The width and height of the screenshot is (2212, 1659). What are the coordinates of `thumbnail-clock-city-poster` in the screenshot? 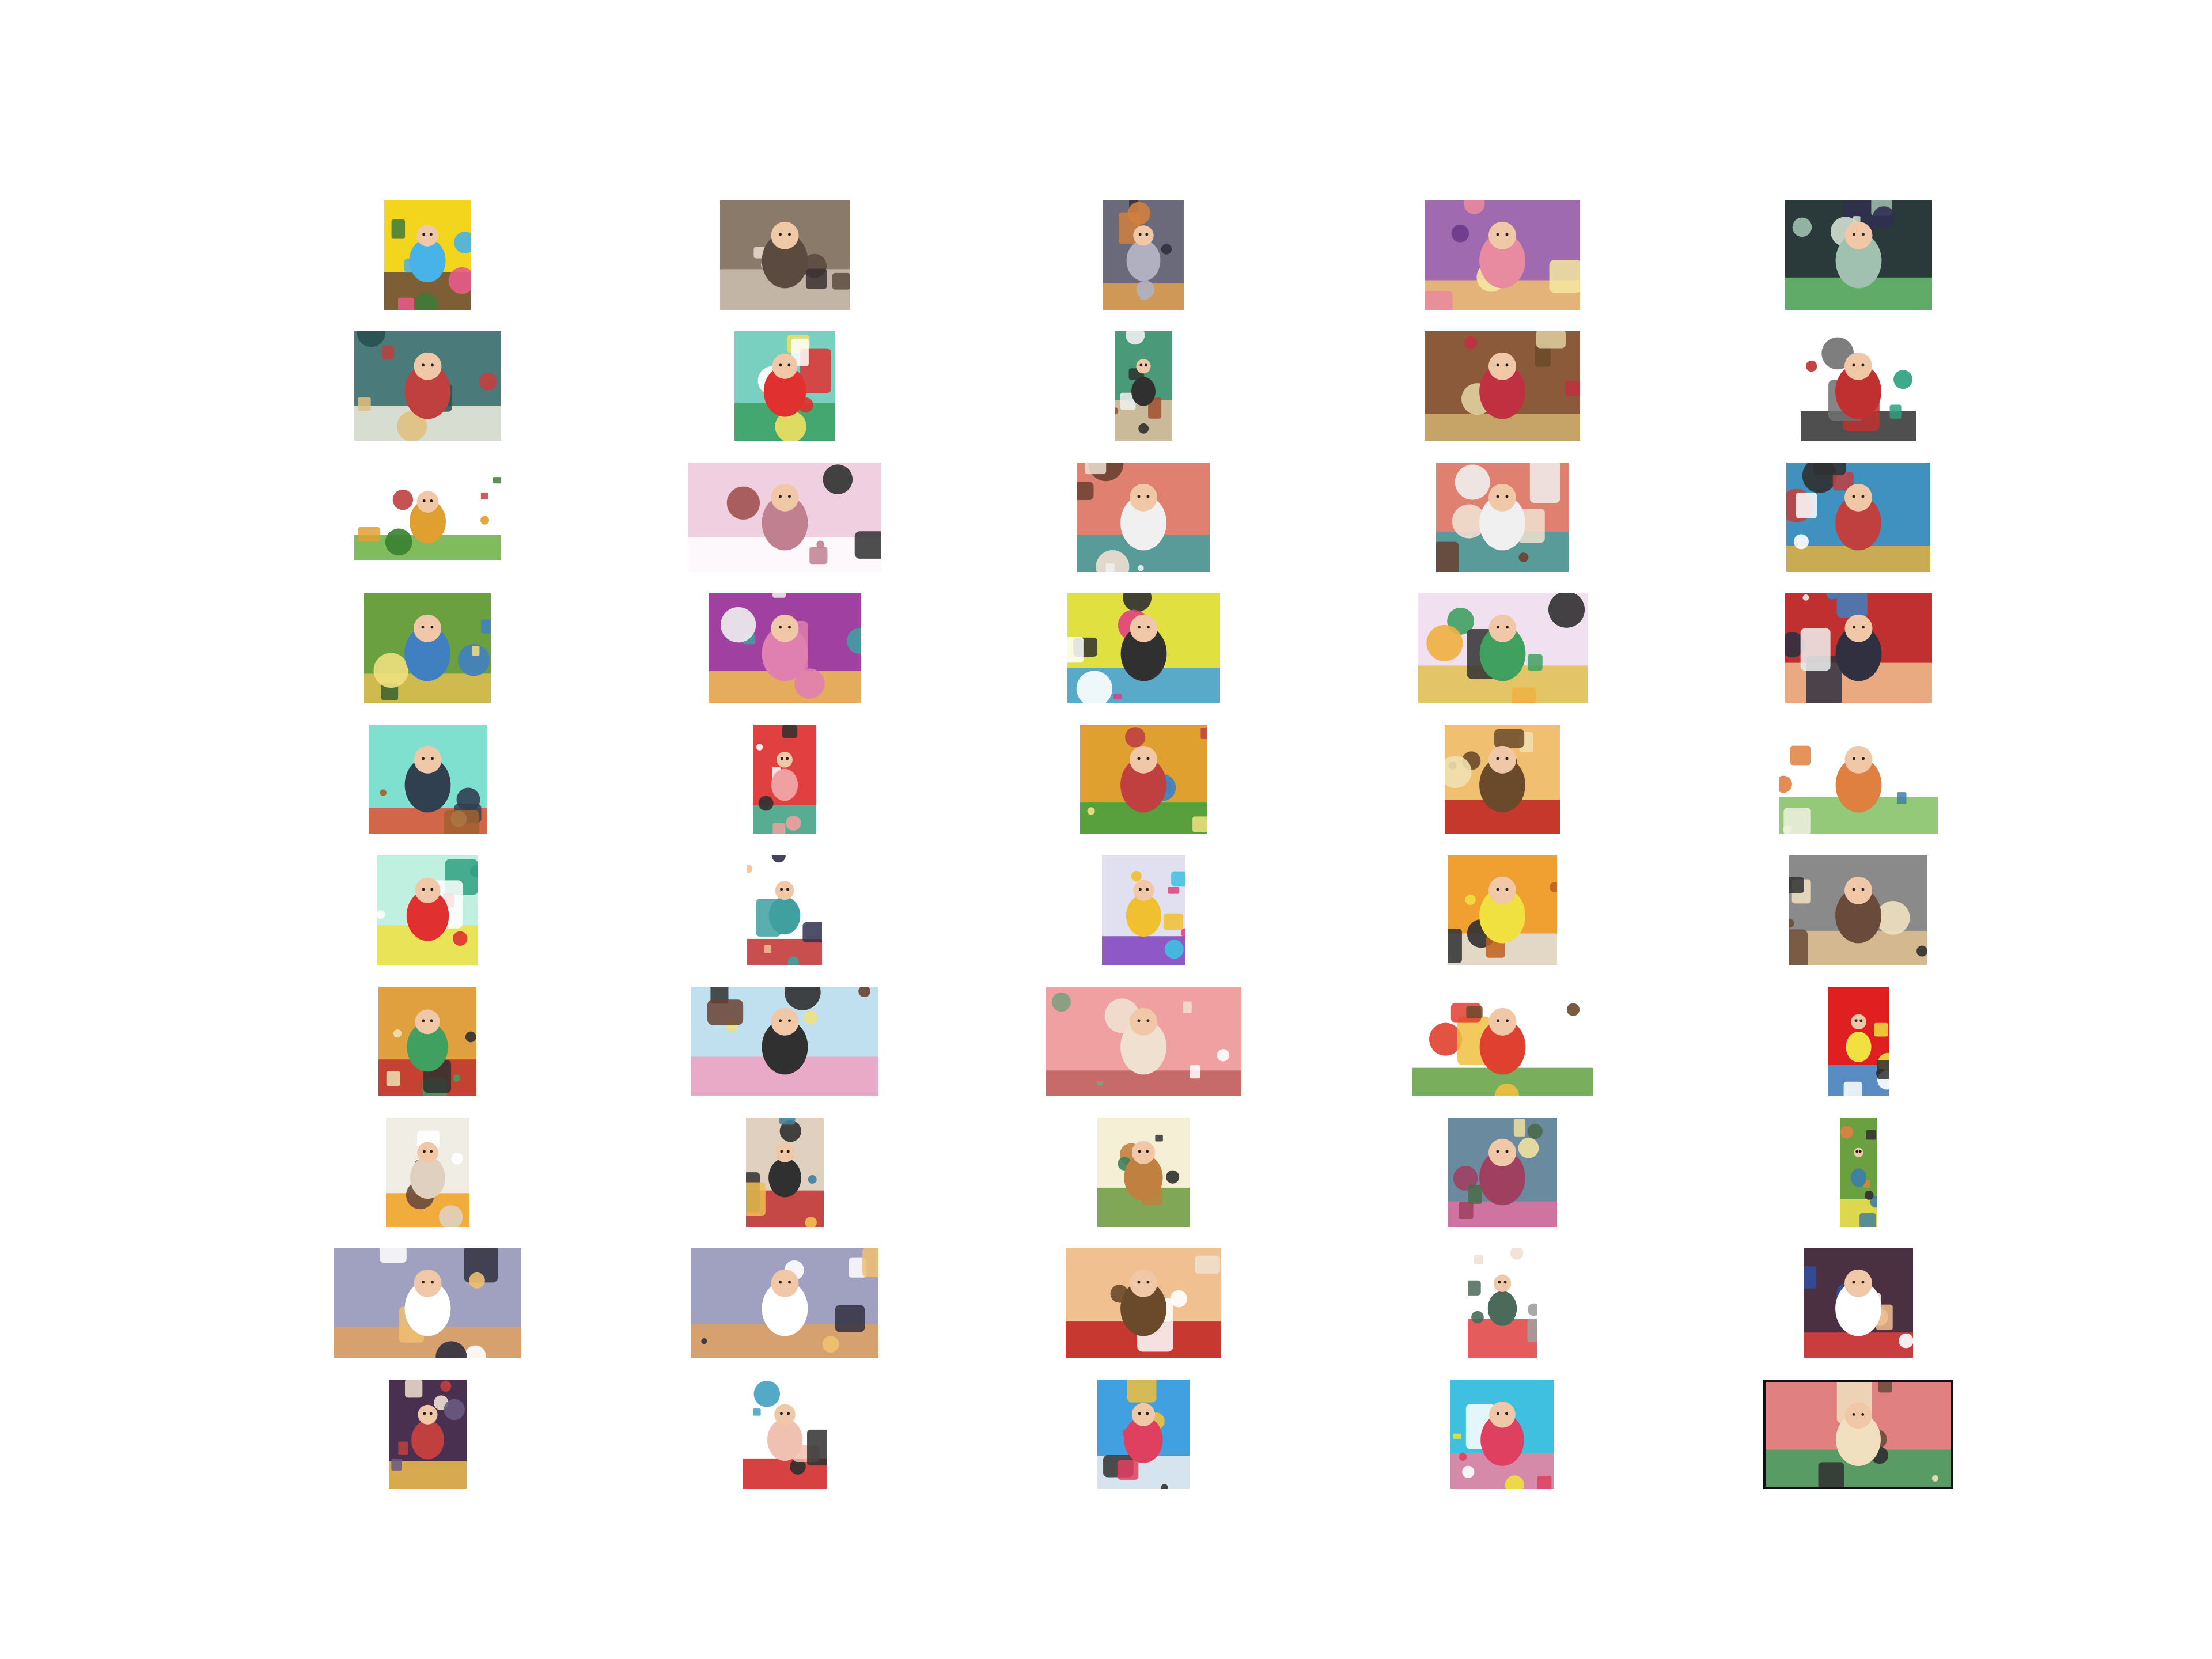 It's located at (427, 1041).